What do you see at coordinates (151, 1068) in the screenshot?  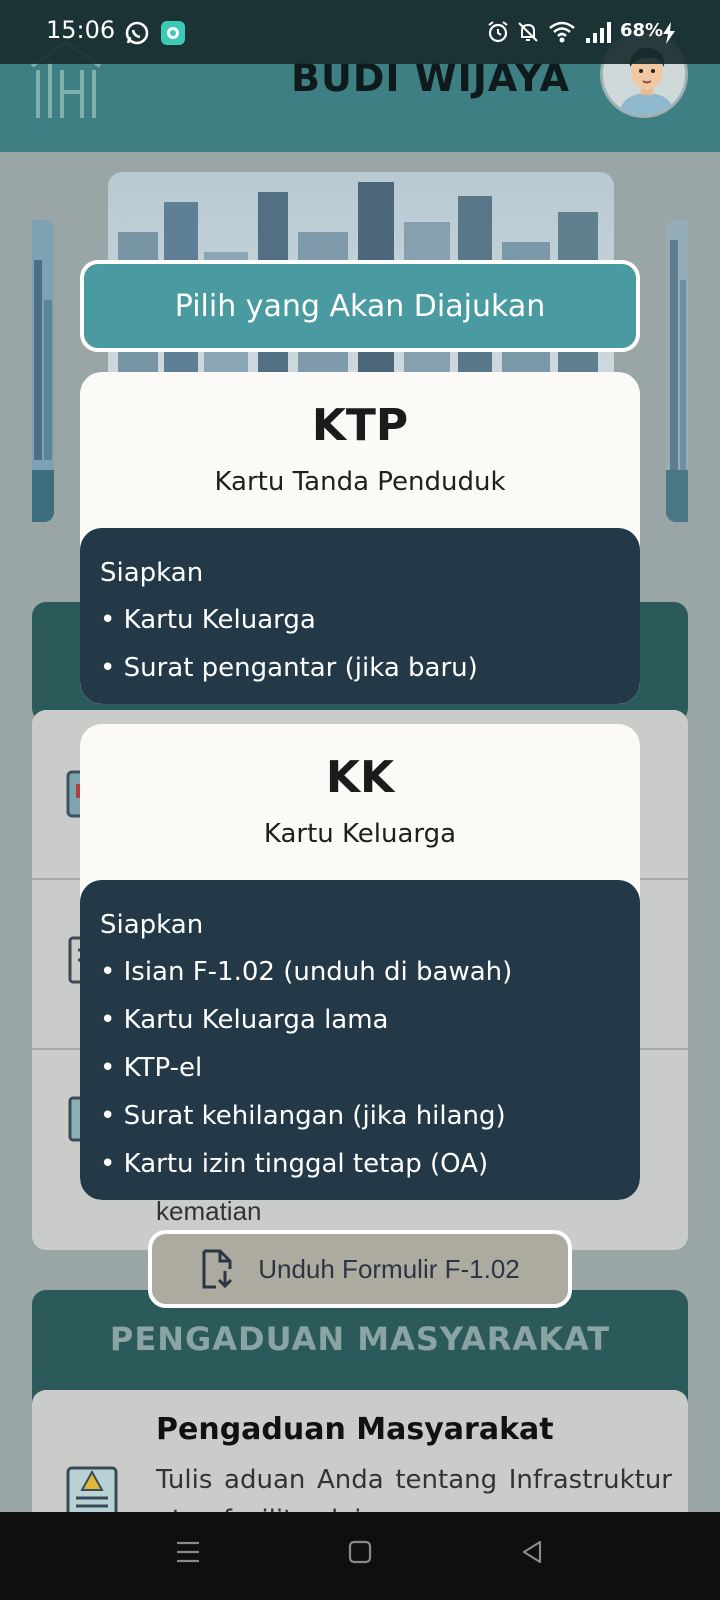 I see `requirement-item: • KTP-el` at bounding box center [151, 1068].